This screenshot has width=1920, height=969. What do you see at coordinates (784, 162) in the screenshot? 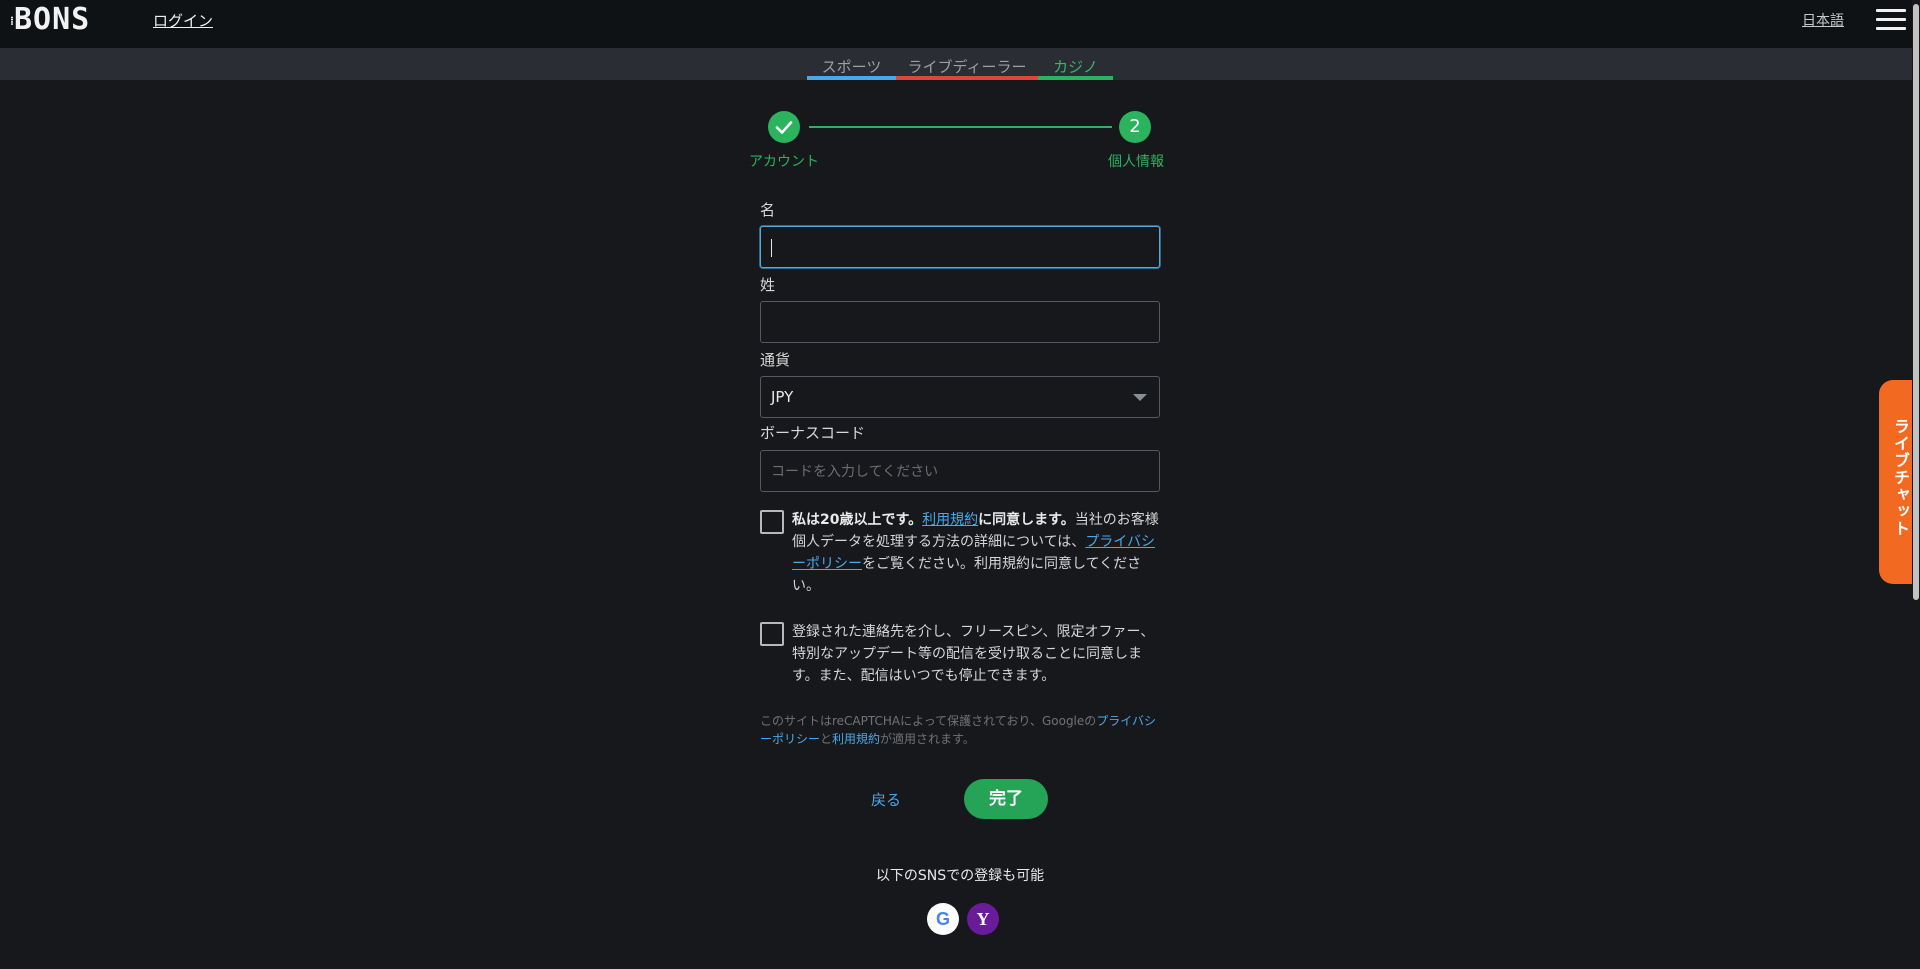
I see `step-1-label: アカウント` at bounding box center [784, 162].